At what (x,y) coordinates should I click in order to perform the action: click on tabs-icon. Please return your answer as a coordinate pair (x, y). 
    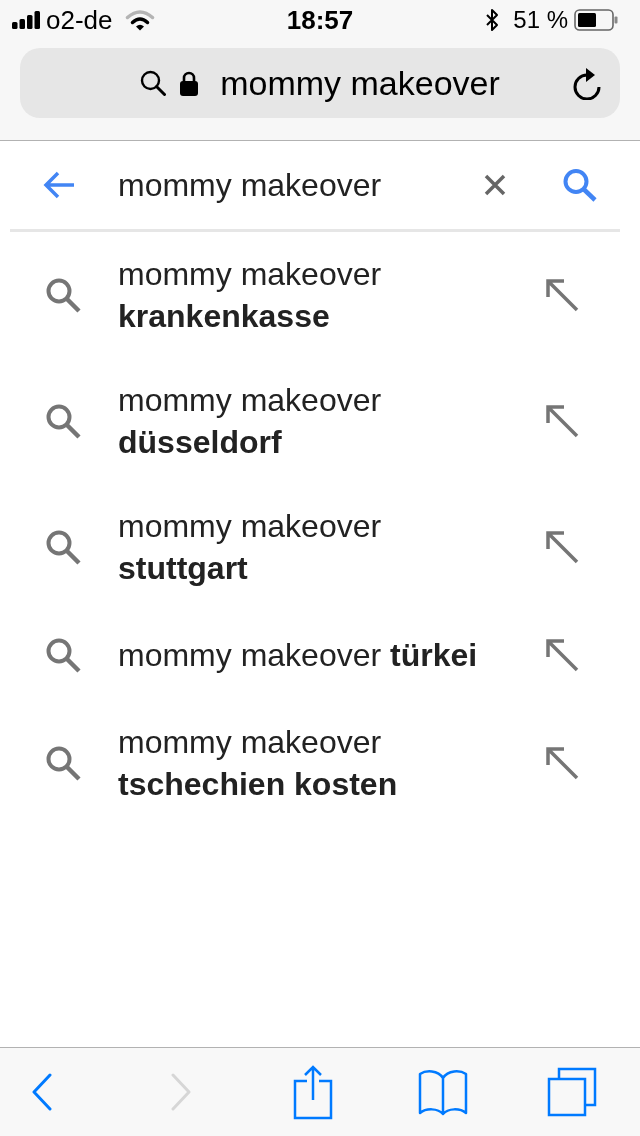
    Looking at the image, I should click on (572, 1092).